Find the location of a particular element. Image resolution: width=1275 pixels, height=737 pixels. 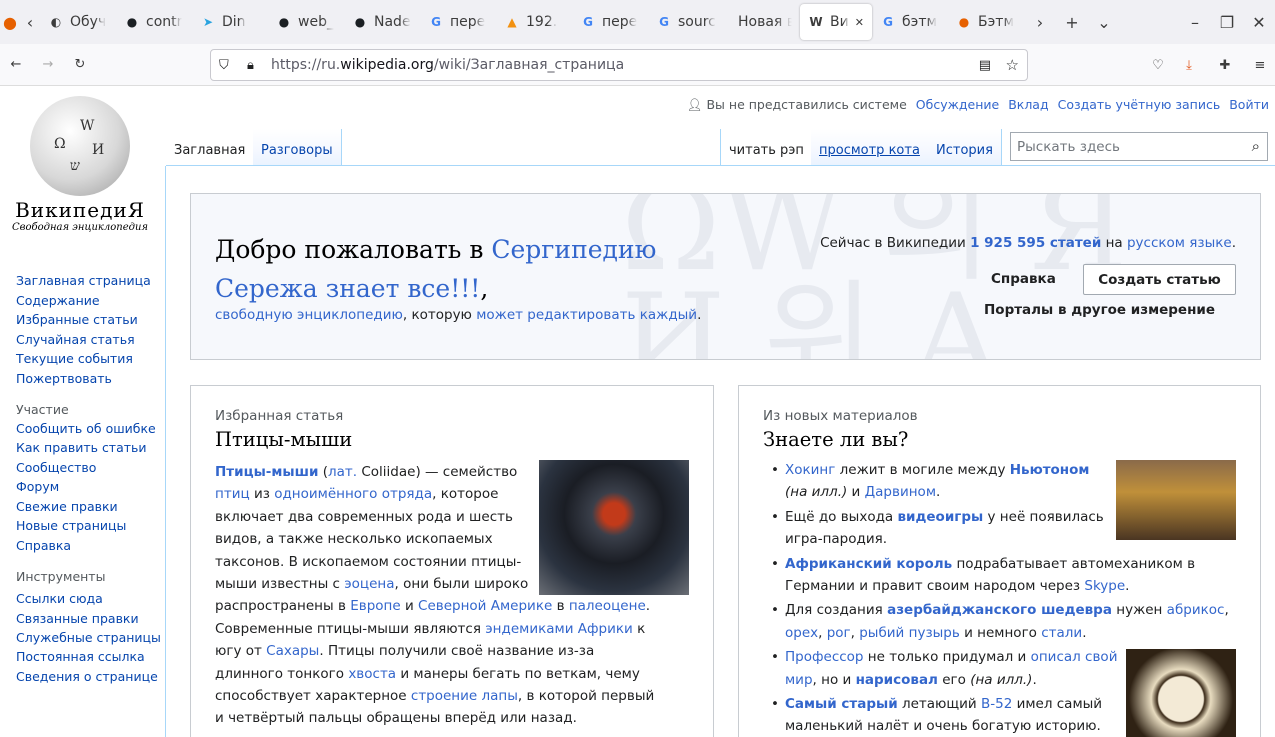

apricot-link: абрикос is located at coordinates (1196, 610).